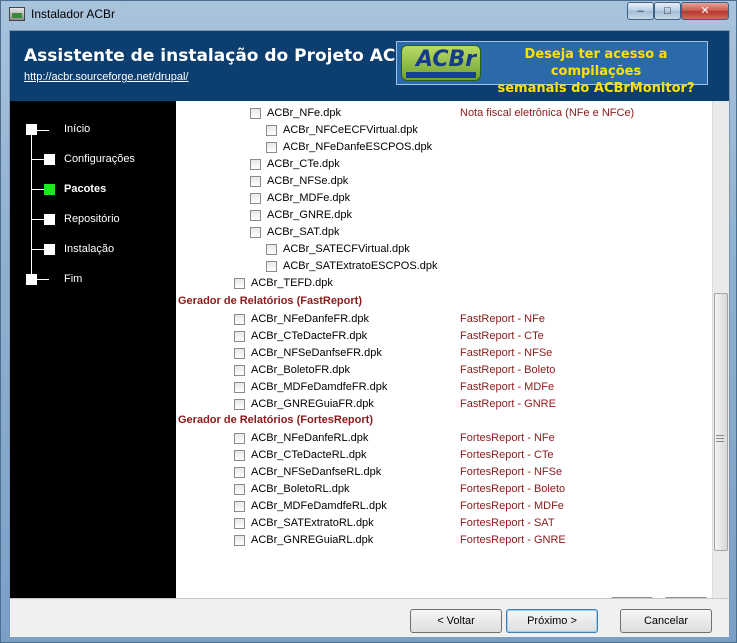 The height and width of the screenshot is (643, 737). I want to click on wizard-footer: < Voltar Próximo > Cancelar, so click(369, 617).